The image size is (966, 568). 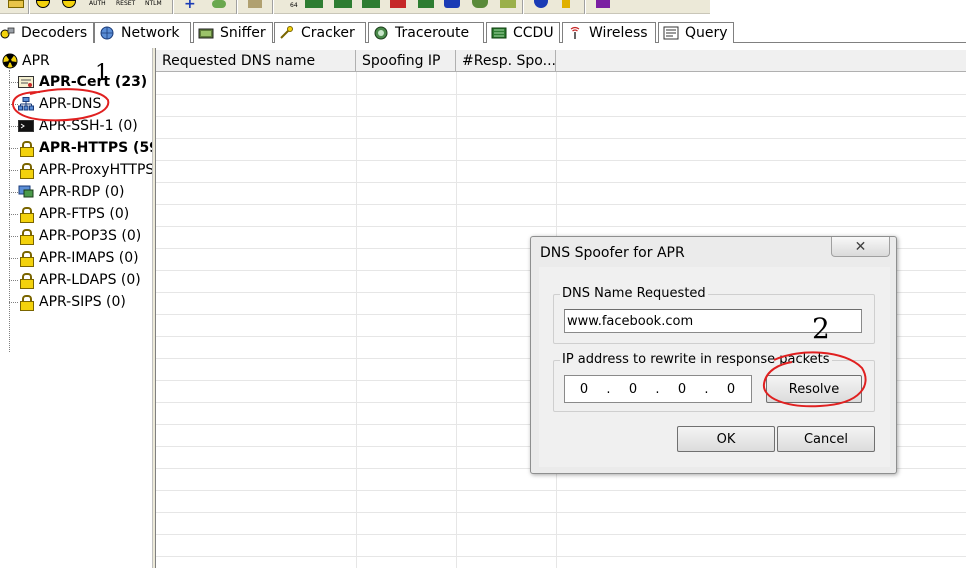 What do you see at coordinates (381, 33) in the screenshot?
I see `traceroute-icon` at bounding box center [381, 33].